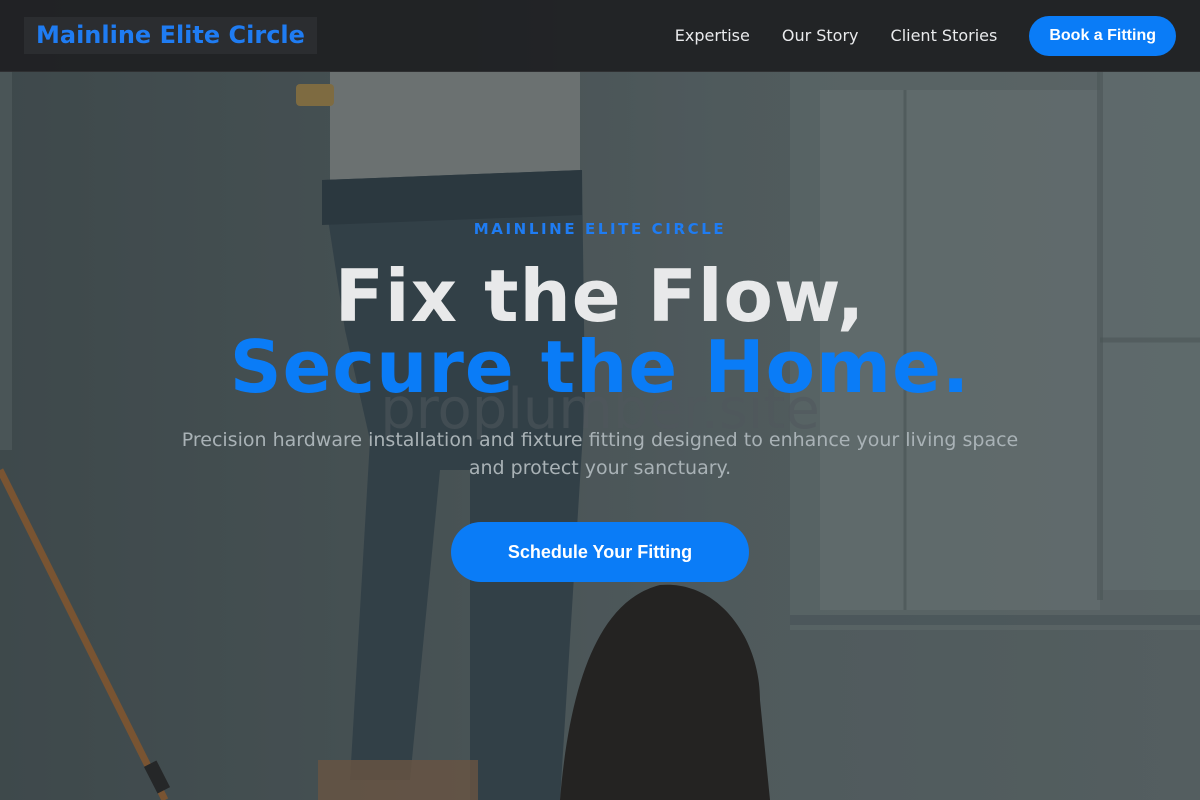 This screenshot has height=800, width=1200. What do you see at coordinates (600, 296) in the screenshot?
I see `hero-headline-line-1: Fix the Flow,` at bounding box center [600, 296].